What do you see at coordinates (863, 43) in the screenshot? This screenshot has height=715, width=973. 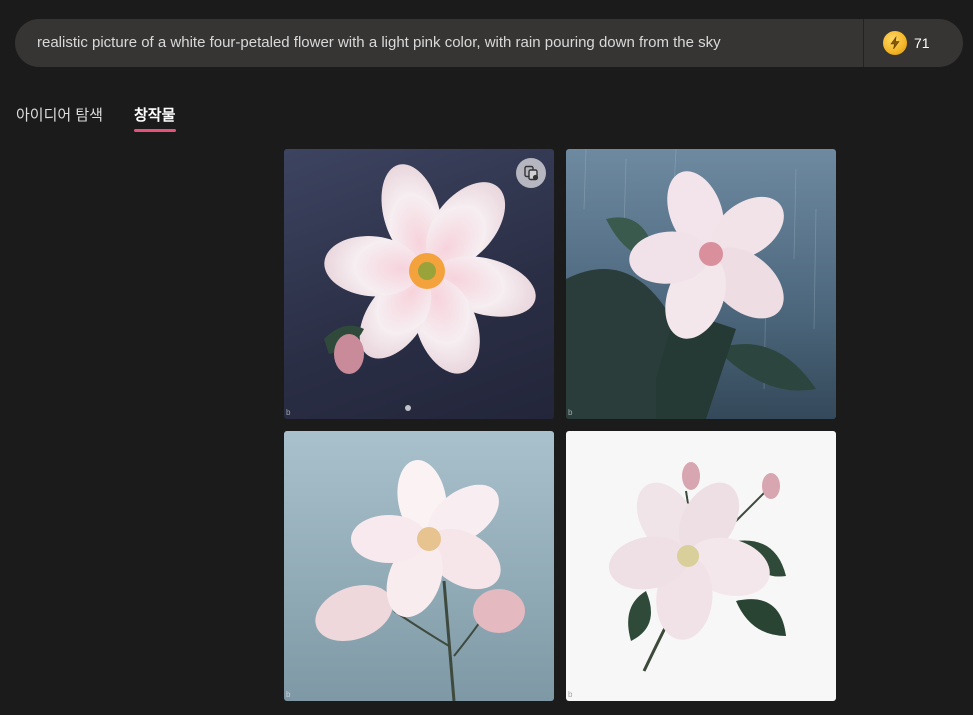 I see `prompt-divider` at bounding box center [863, 43].